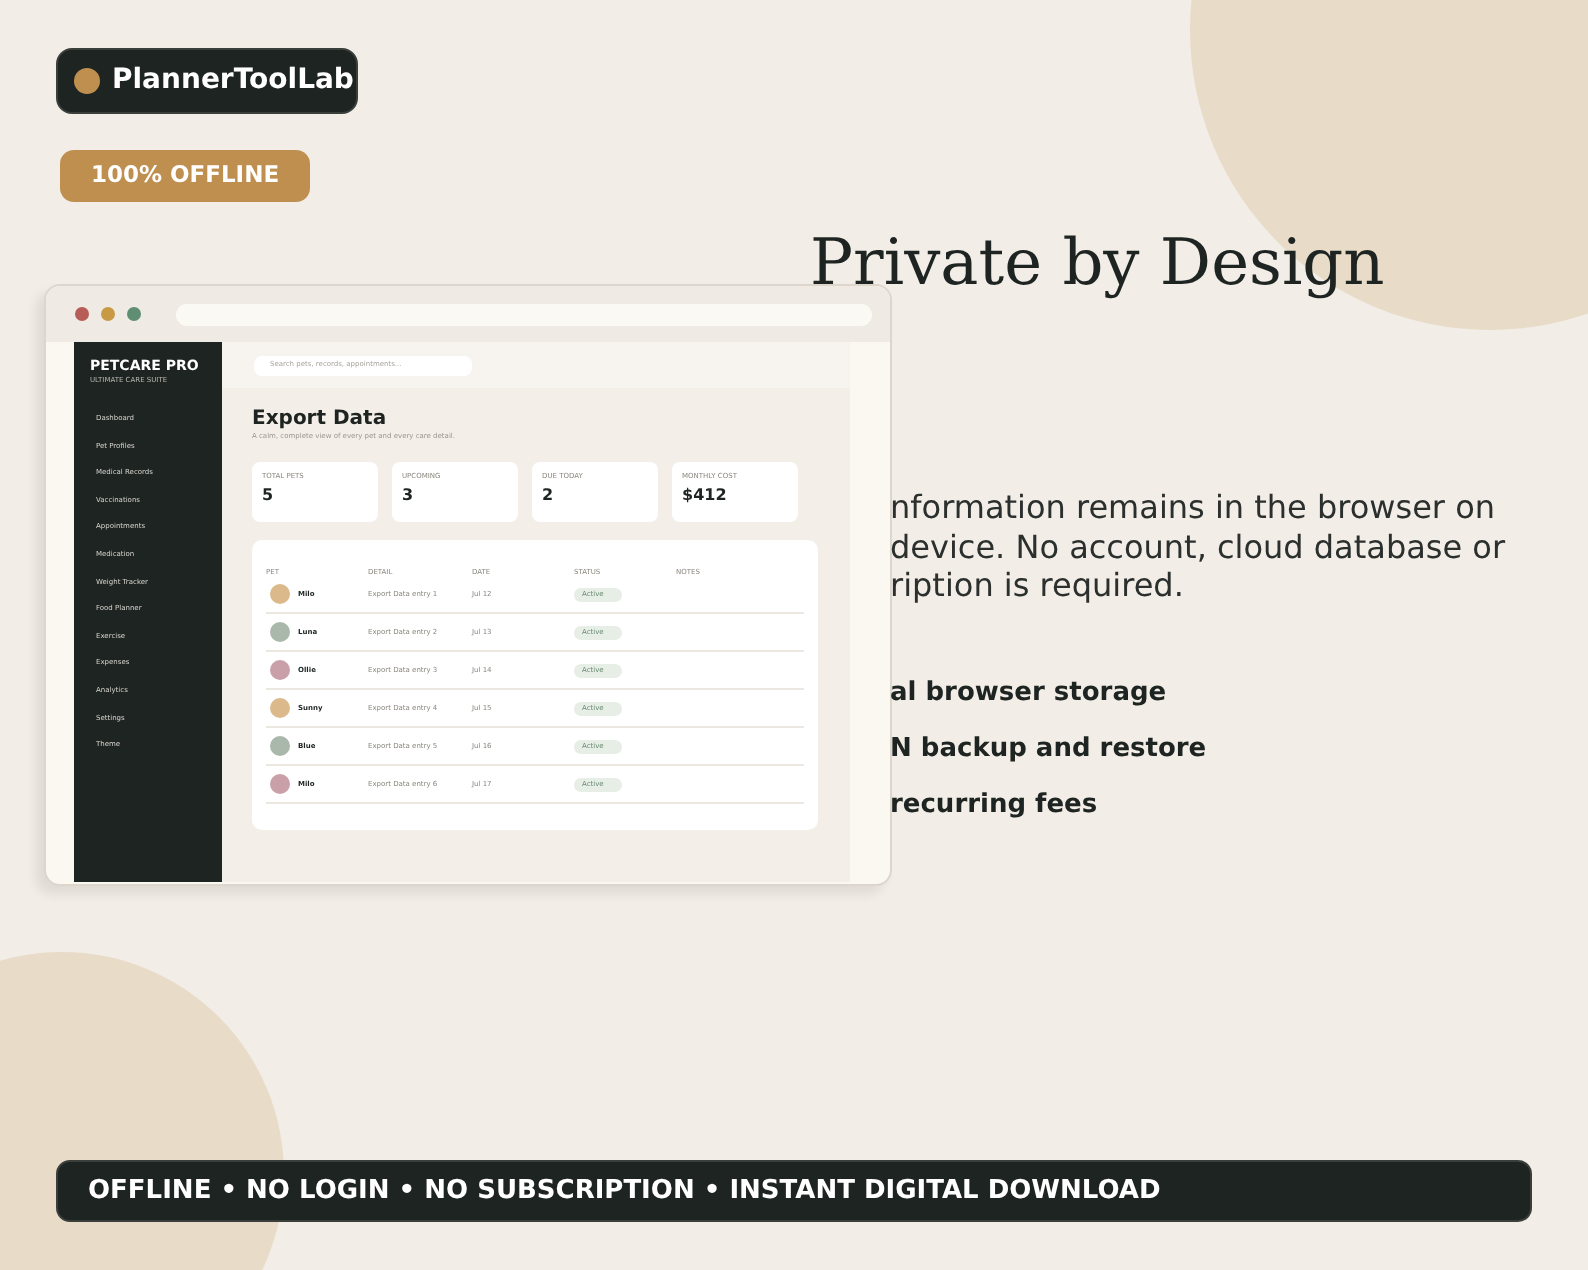 Image resolution: width=1588 pixels, height=1270 pixels. What do you see at coordinates (1198, 546) in the screenshot?
I see `description-paragraph: nformation remains in the browser on device. No account, cloud database or ription is required.` at bounding box center [1198, 546].